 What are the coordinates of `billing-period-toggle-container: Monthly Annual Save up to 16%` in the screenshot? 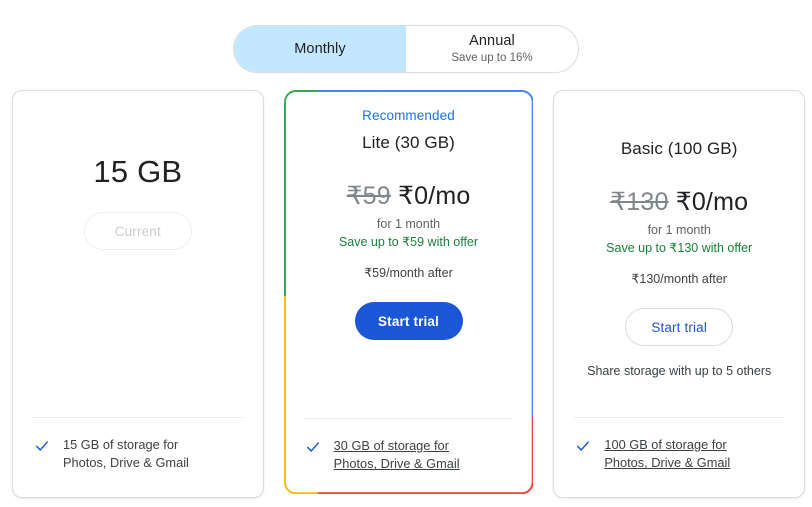 It's located at (406, 49).